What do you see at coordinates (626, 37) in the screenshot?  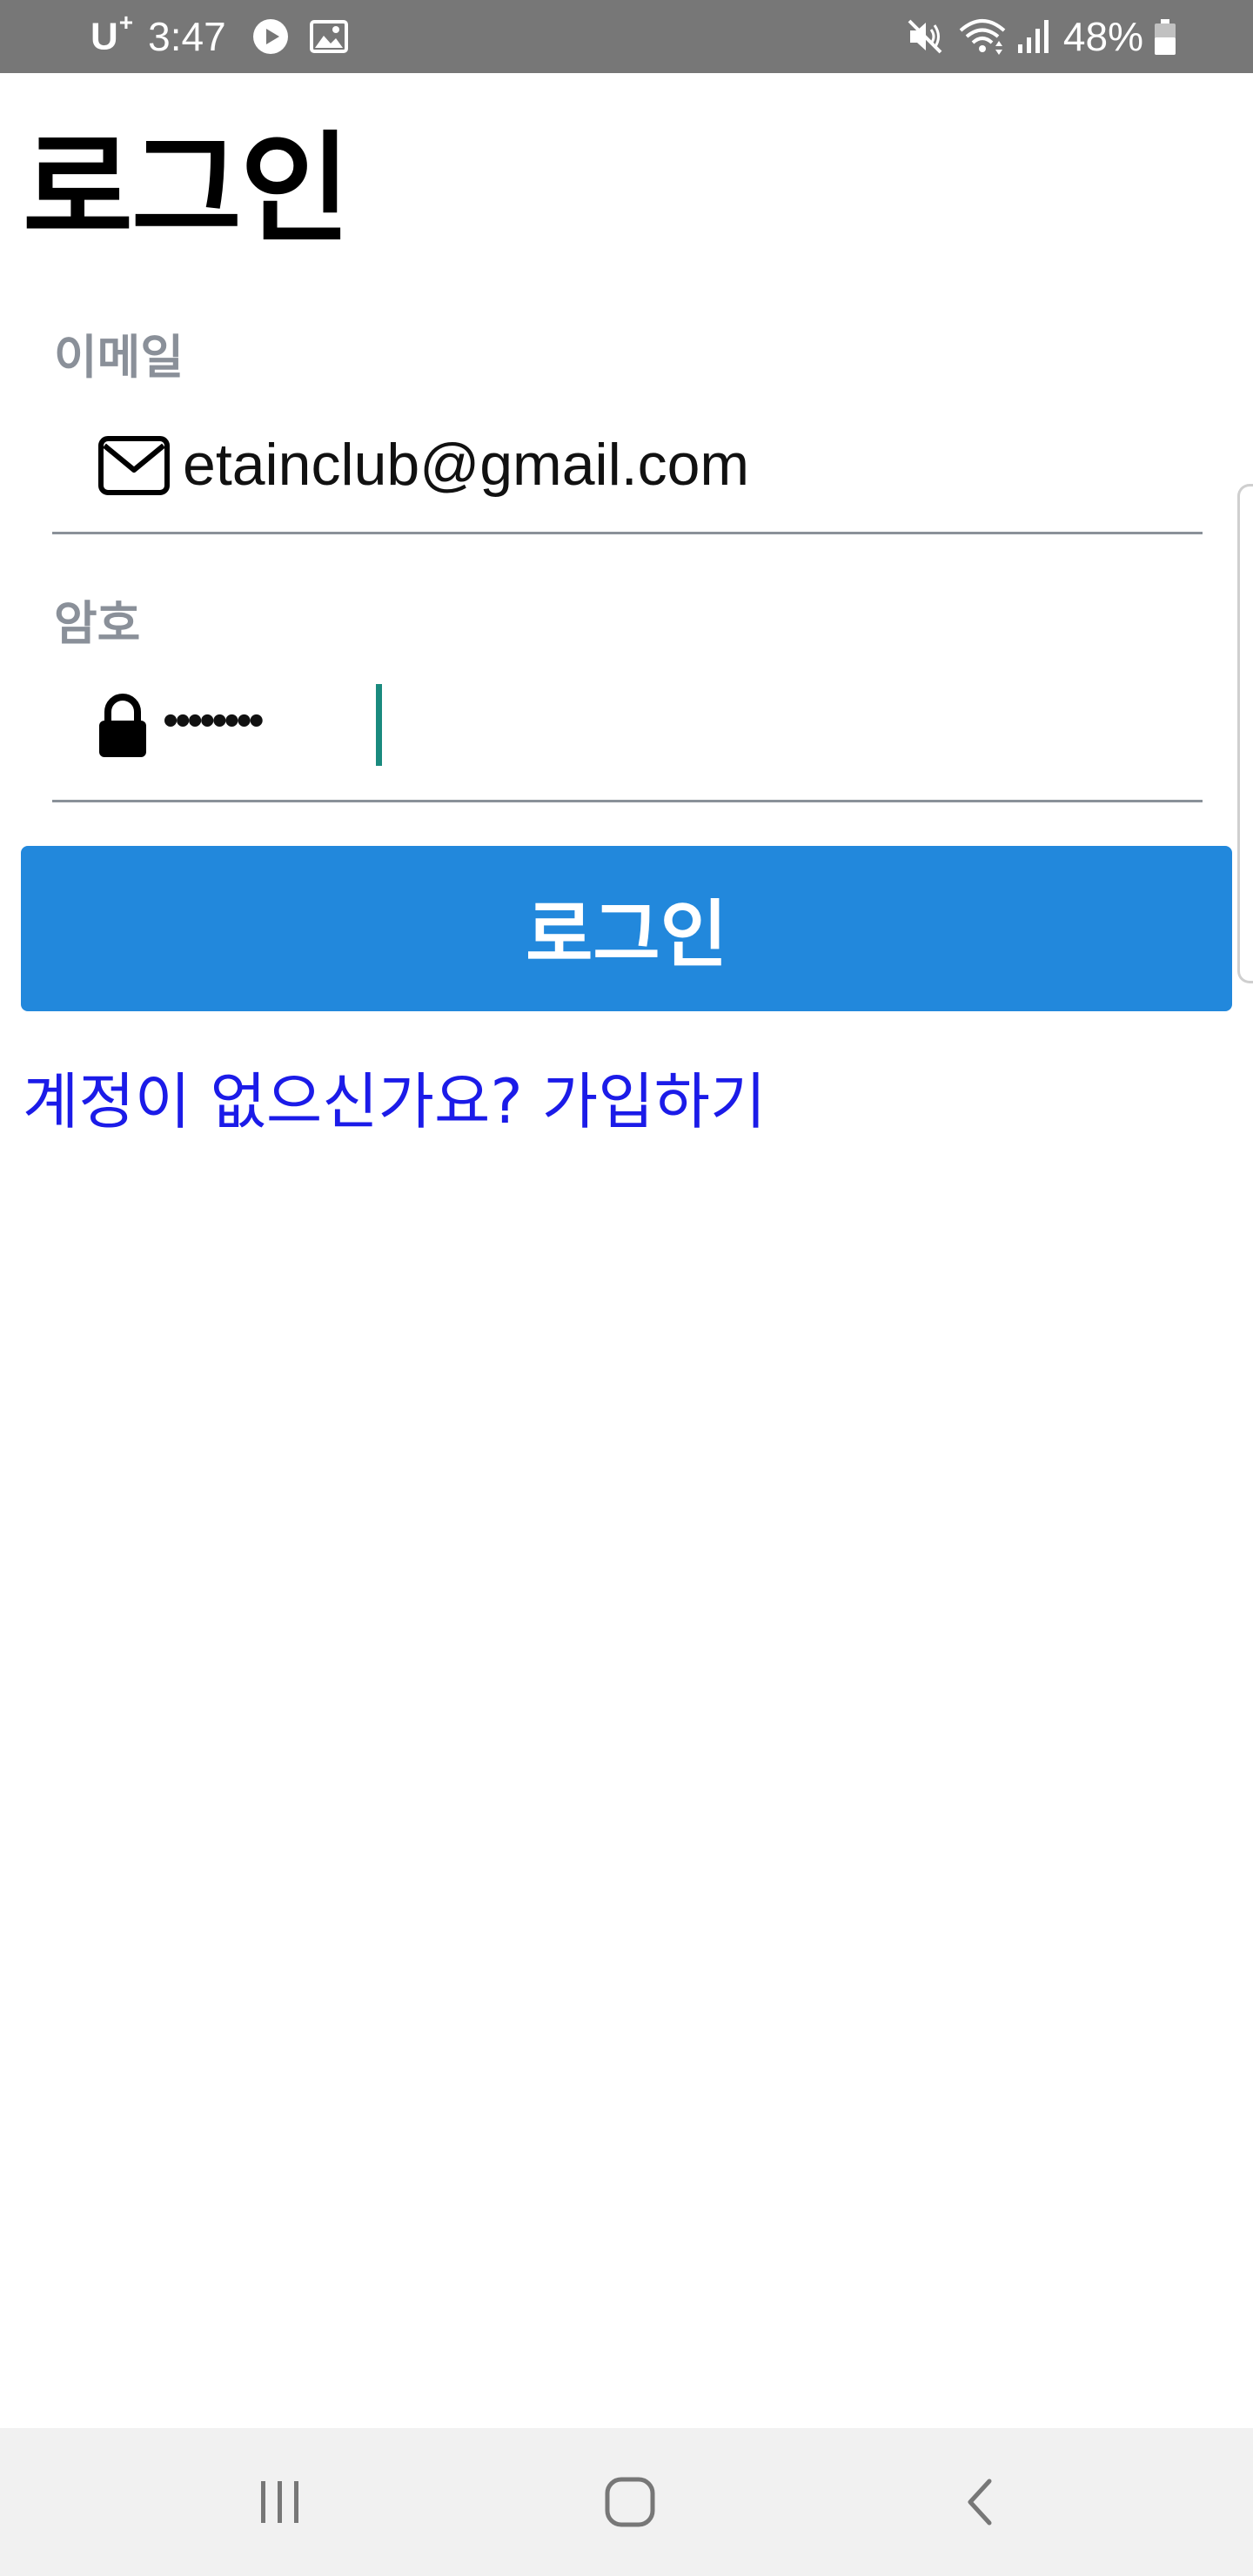 I see `status-bar: U+ 3:47 48%` at bounding box center [626, 37].